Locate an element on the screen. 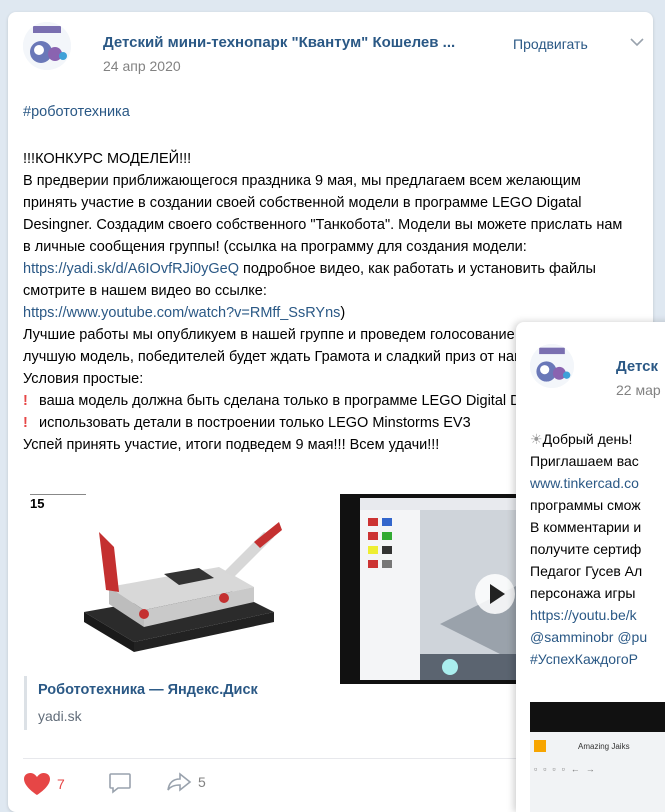  image-label: 15 is located at coordinates (37, 503).